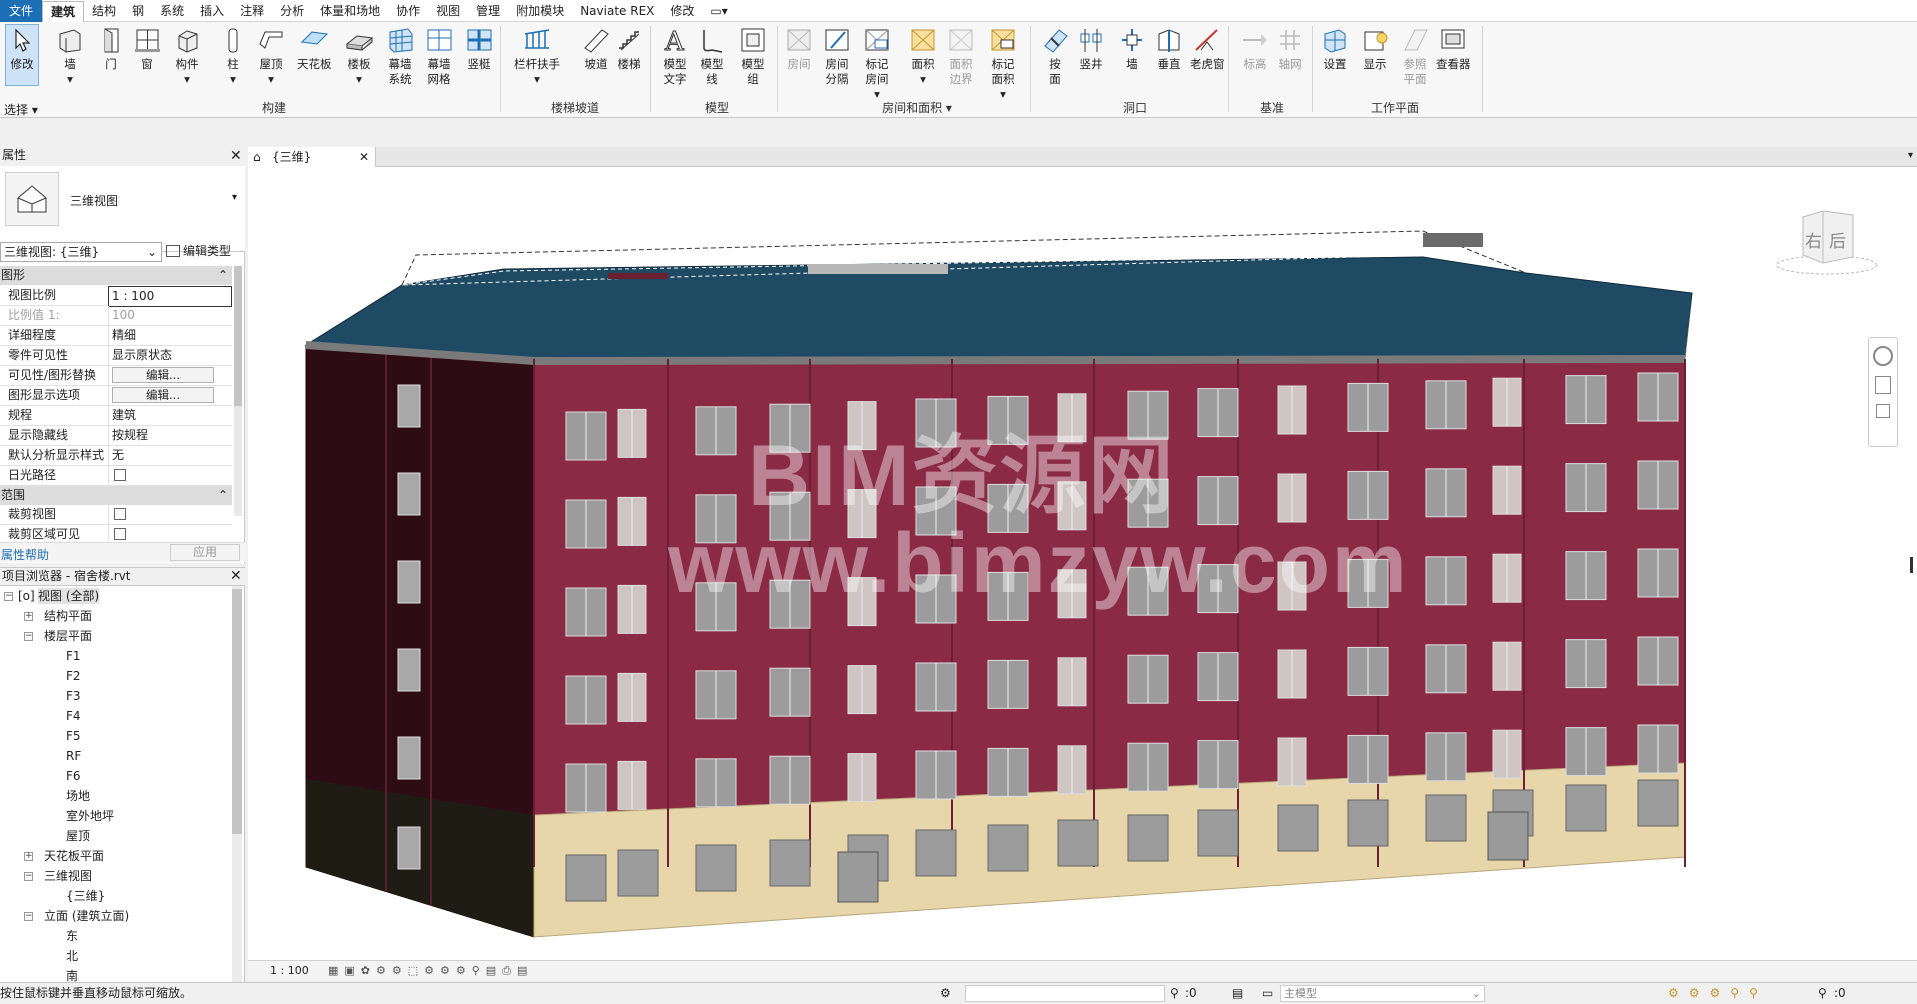 This screenshot has height=1004, width=1917. I want to click on properties-scrollbar, so click(238, 391).